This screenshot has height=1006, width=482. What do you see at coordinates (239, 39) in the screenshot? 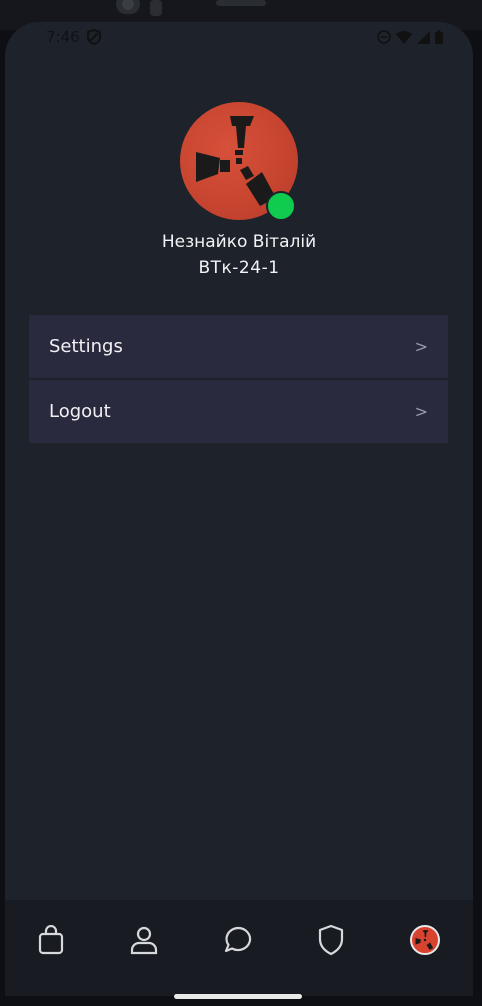
I see `status-bar: 7:46` at bounding box center [239, 39].